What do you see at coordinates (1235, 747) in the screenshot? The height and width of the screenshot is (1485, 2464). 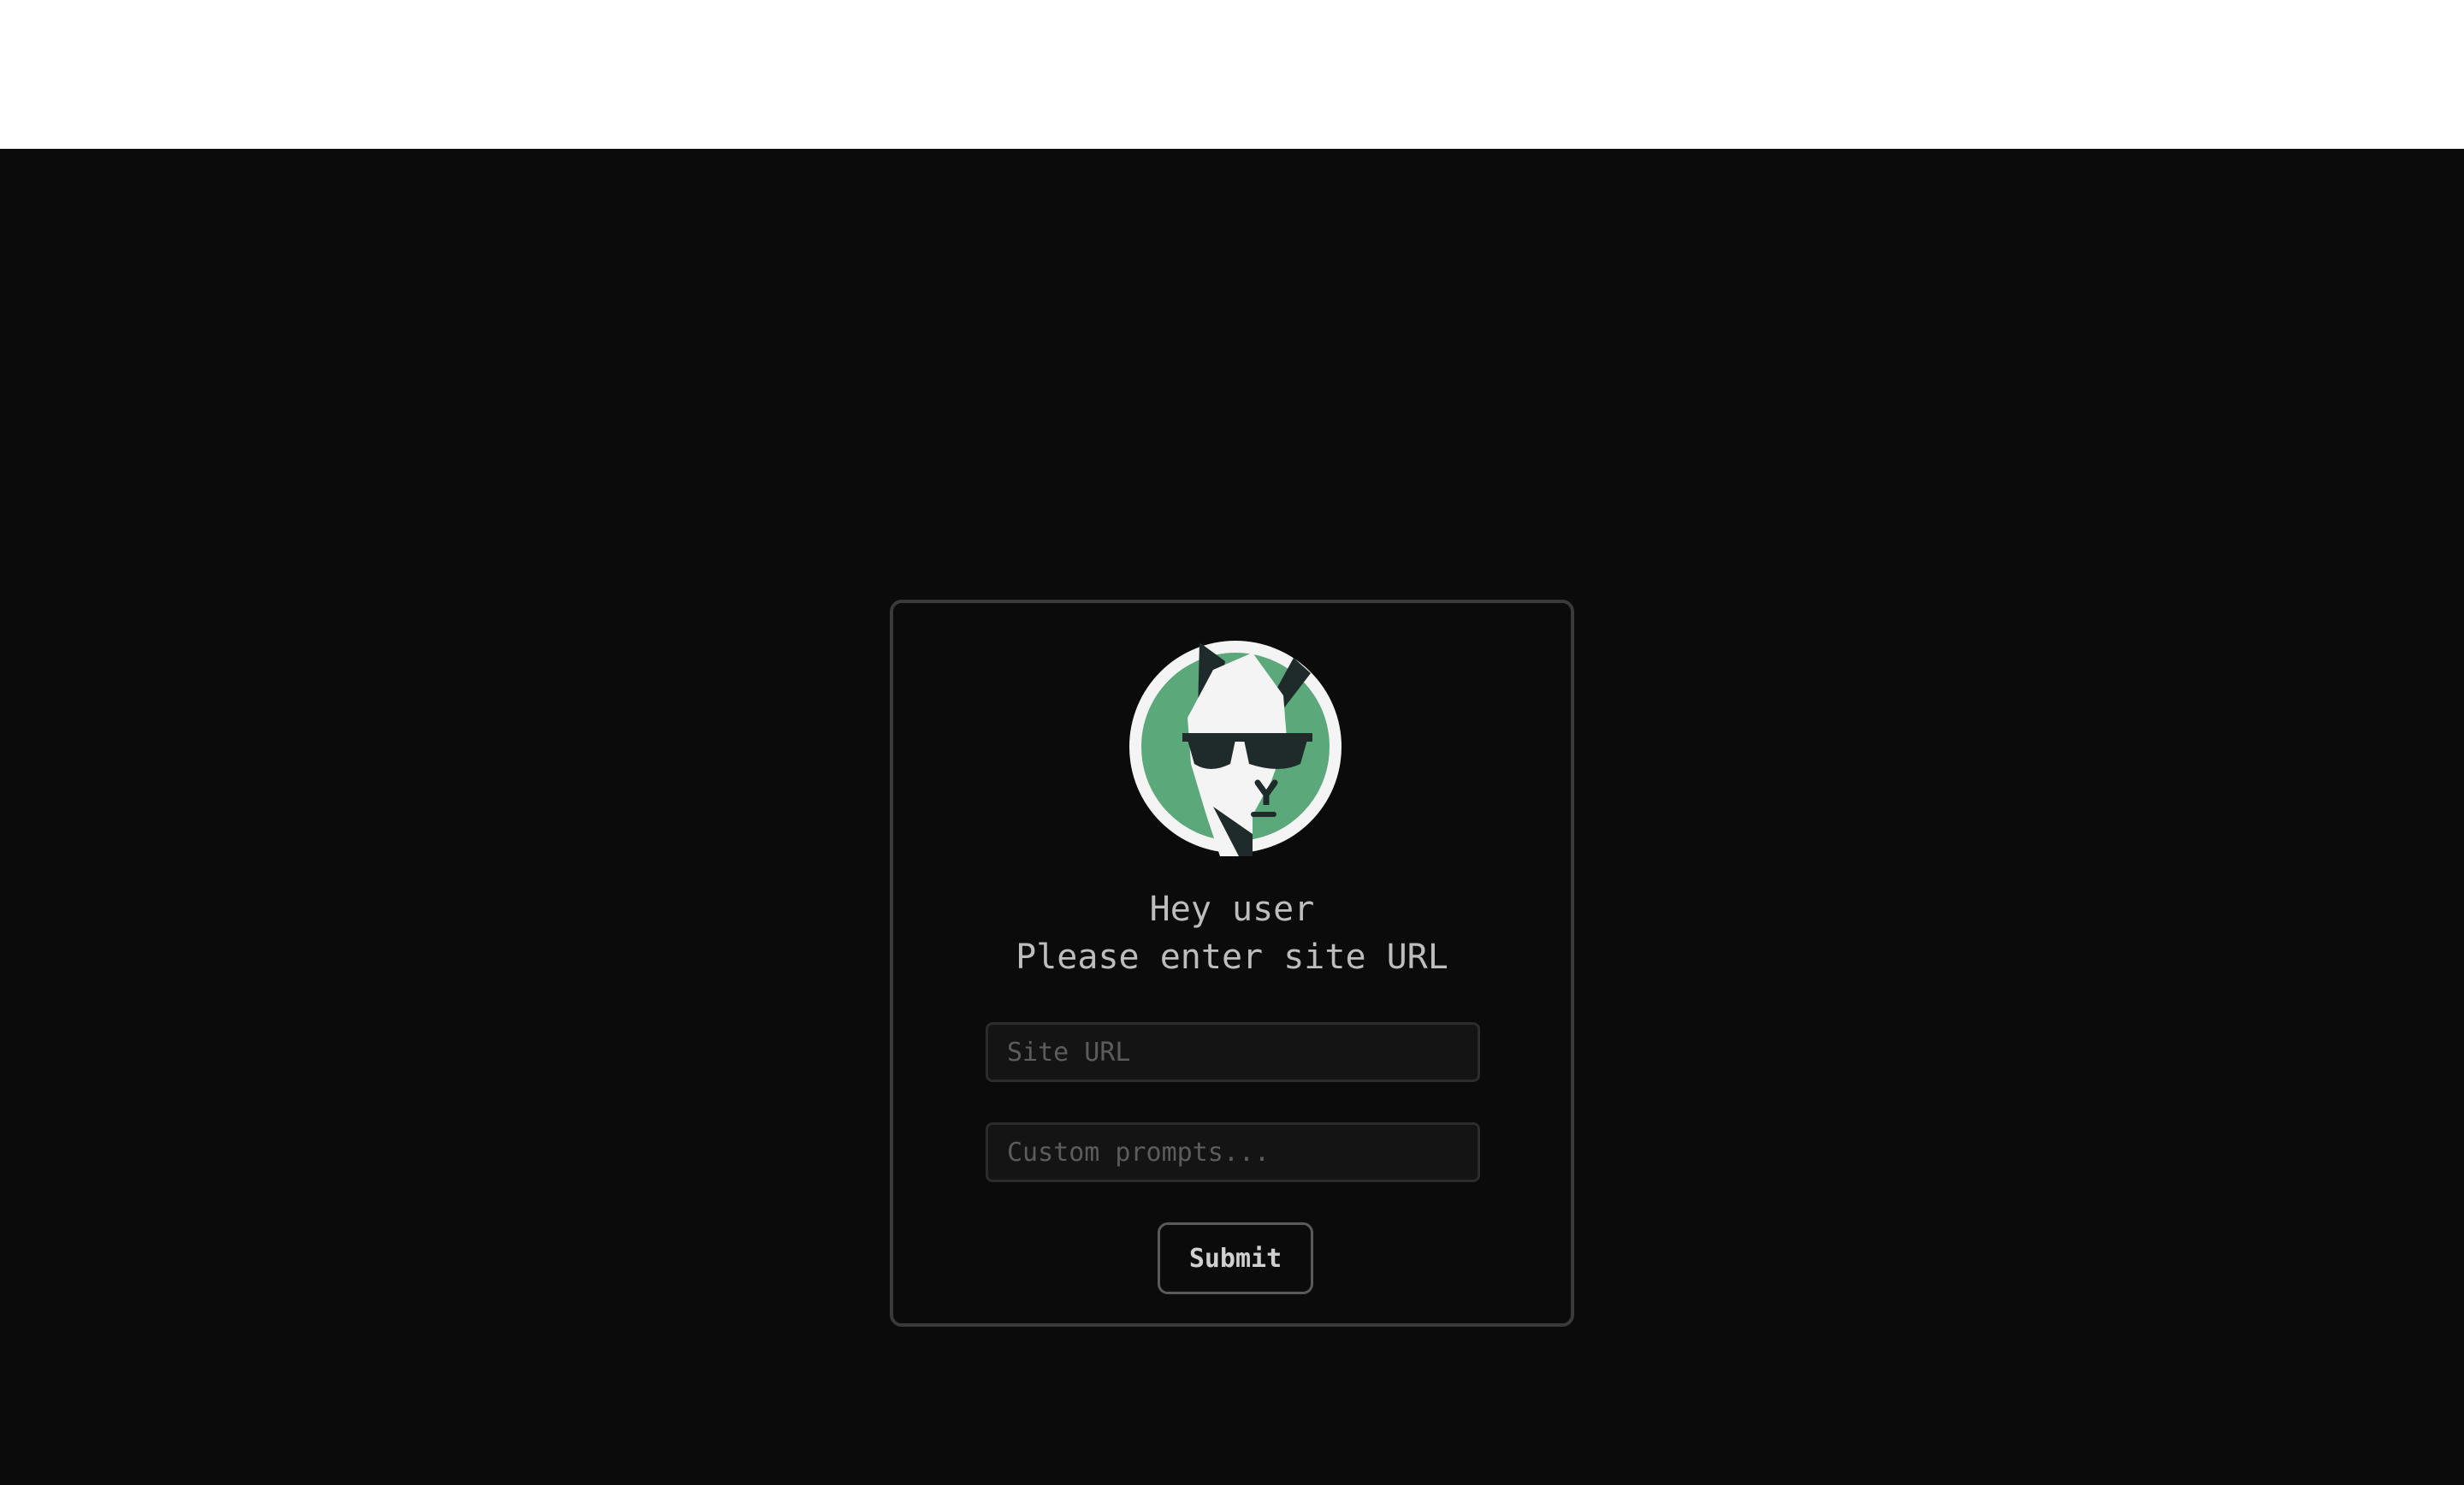 I see `llama-avatar-icon` at bounding box center [1235, 747].